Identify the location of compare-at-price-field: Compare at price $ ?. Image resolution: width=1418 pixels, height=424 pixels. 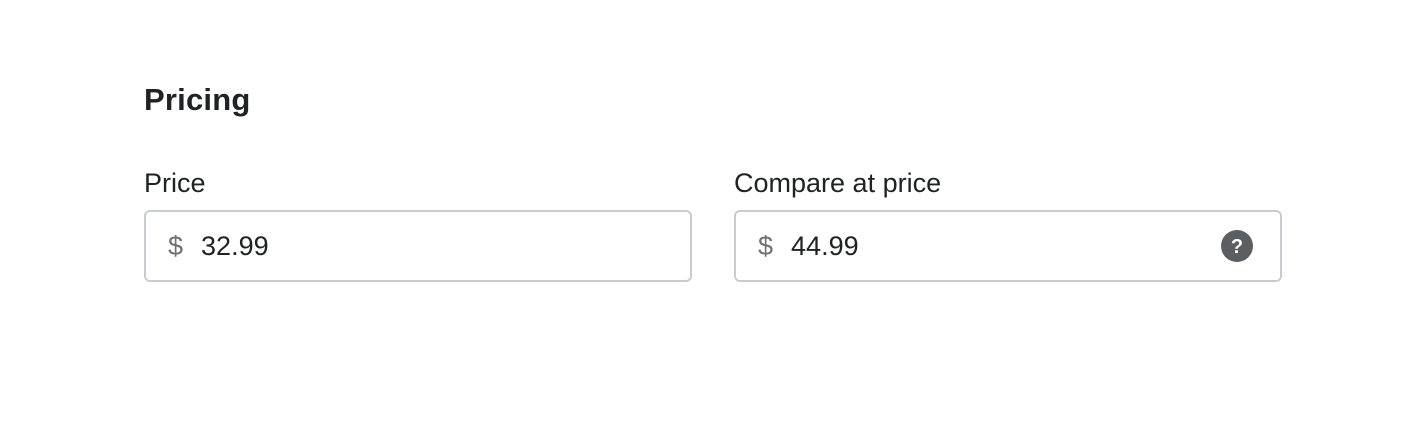
(1008, 224).